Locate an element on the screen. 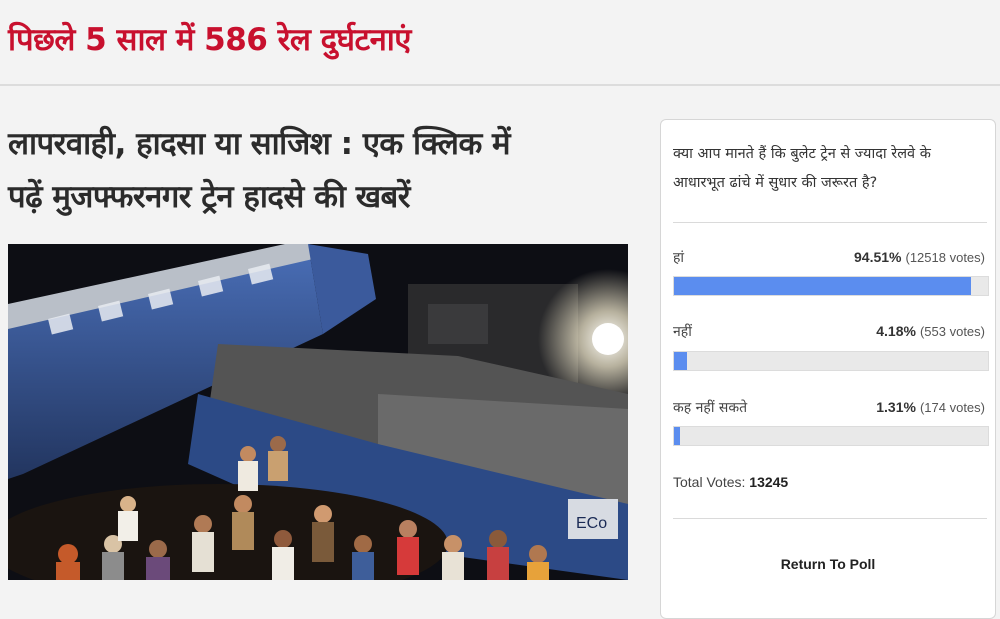 This screenshot has width=1000, height=619. poll-option-label: हां is located at coordinates (679, 258).